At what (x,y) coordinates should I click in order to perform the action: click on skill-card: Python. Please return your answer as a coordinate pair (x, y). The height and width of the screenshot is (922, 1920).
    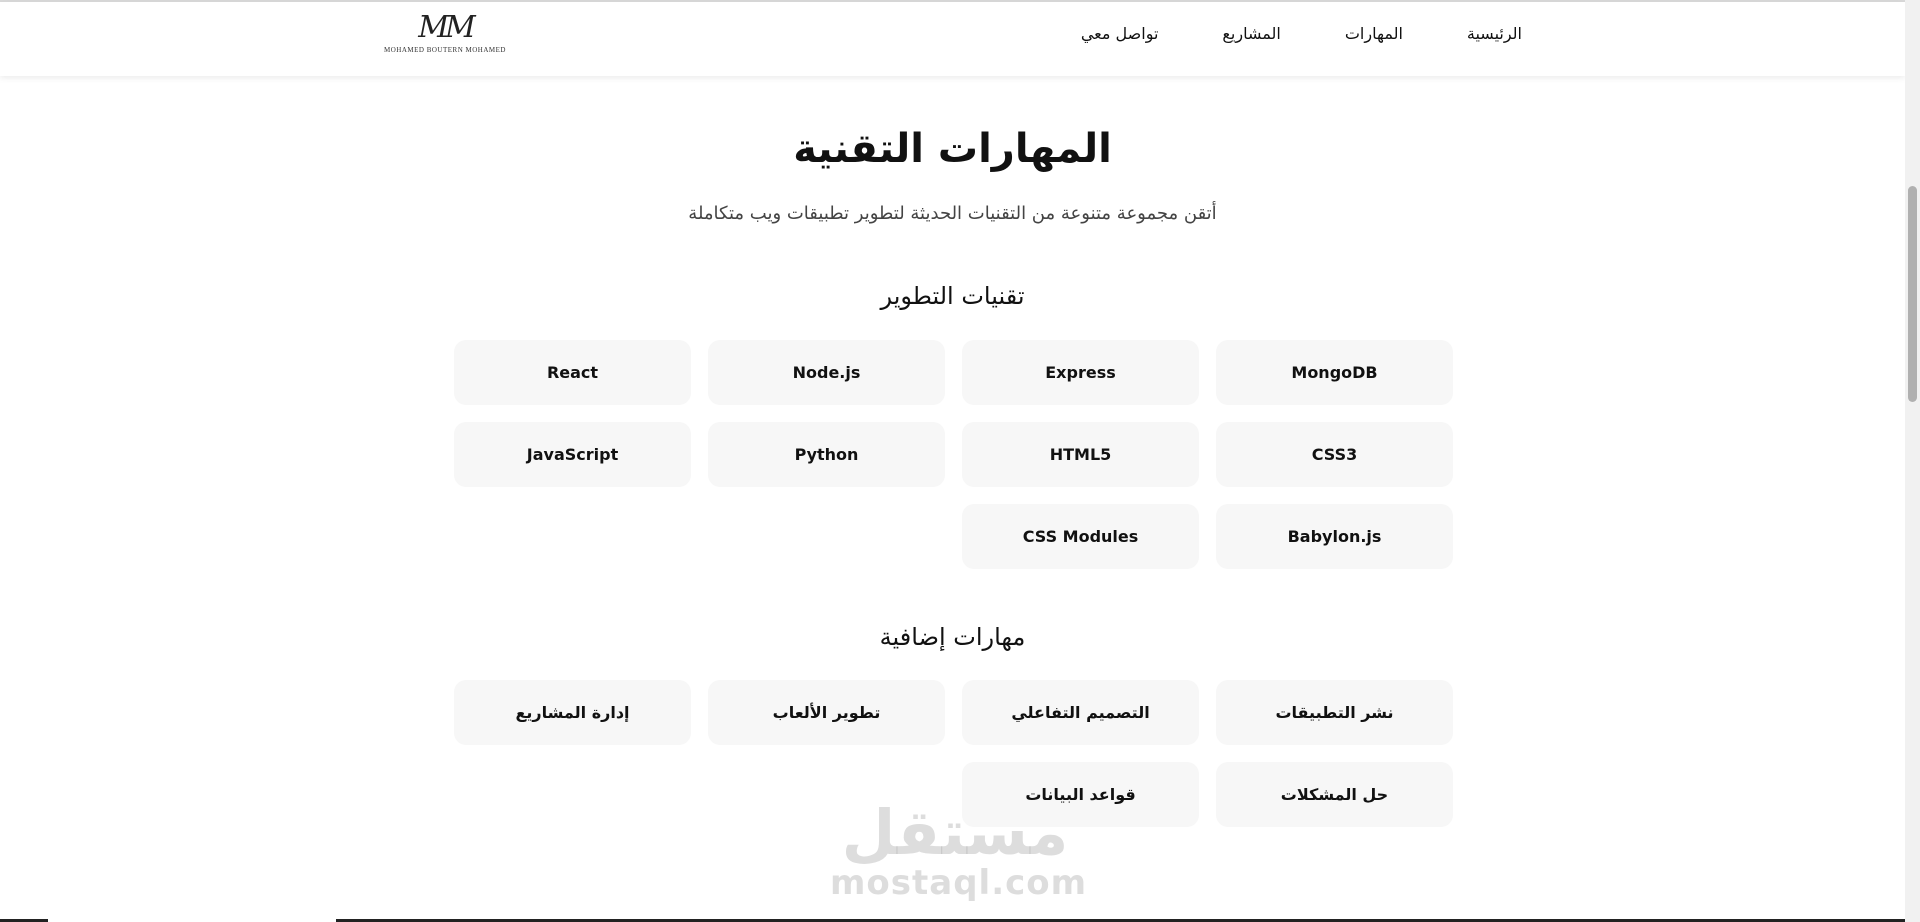
    Looking at the image, I should click on (826, 454).